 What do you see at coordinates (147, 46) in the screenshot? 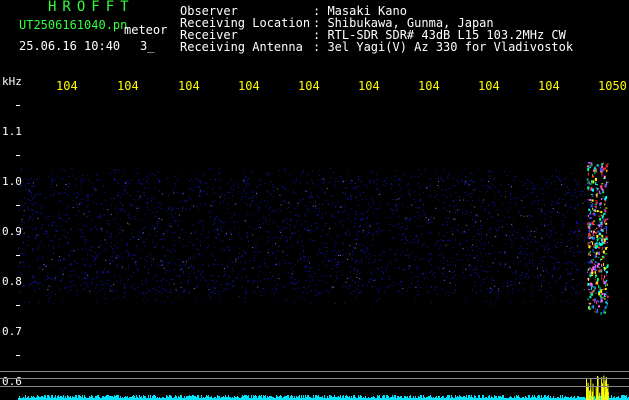
I see `meteor-count: 3_` at bounding box center [147, 46].